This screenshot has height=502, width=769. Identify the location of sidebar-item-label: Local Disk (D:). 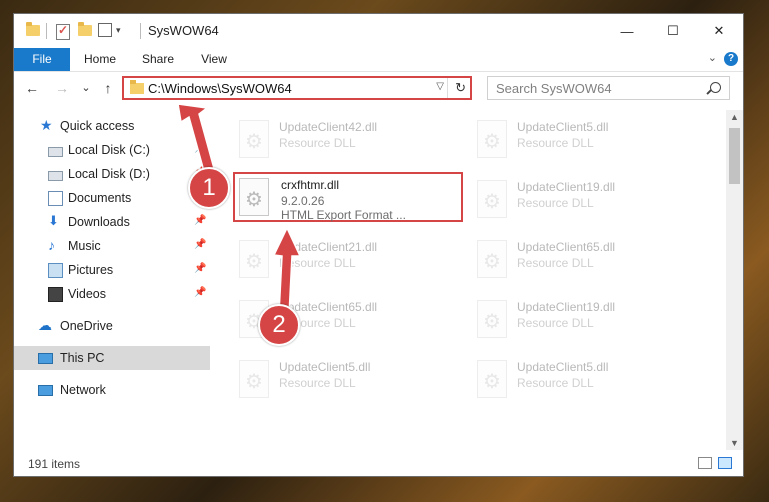
(109, 174).